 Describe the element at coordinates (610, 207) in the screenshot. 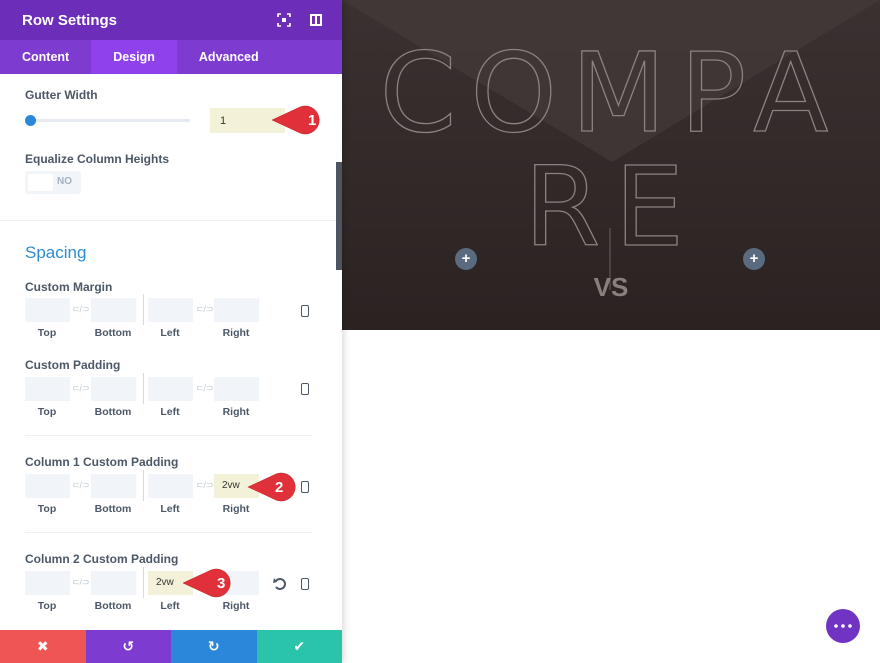

I see `compare-heading-line2: RE` at that location.